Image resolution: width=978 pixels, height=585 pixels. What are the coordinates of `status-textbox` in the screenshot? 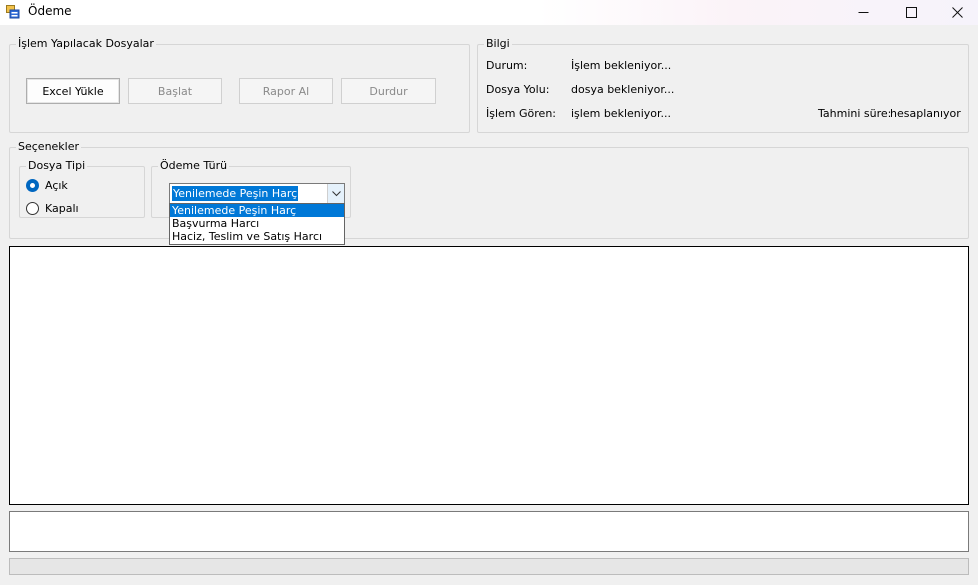 It's located at (489, 531).